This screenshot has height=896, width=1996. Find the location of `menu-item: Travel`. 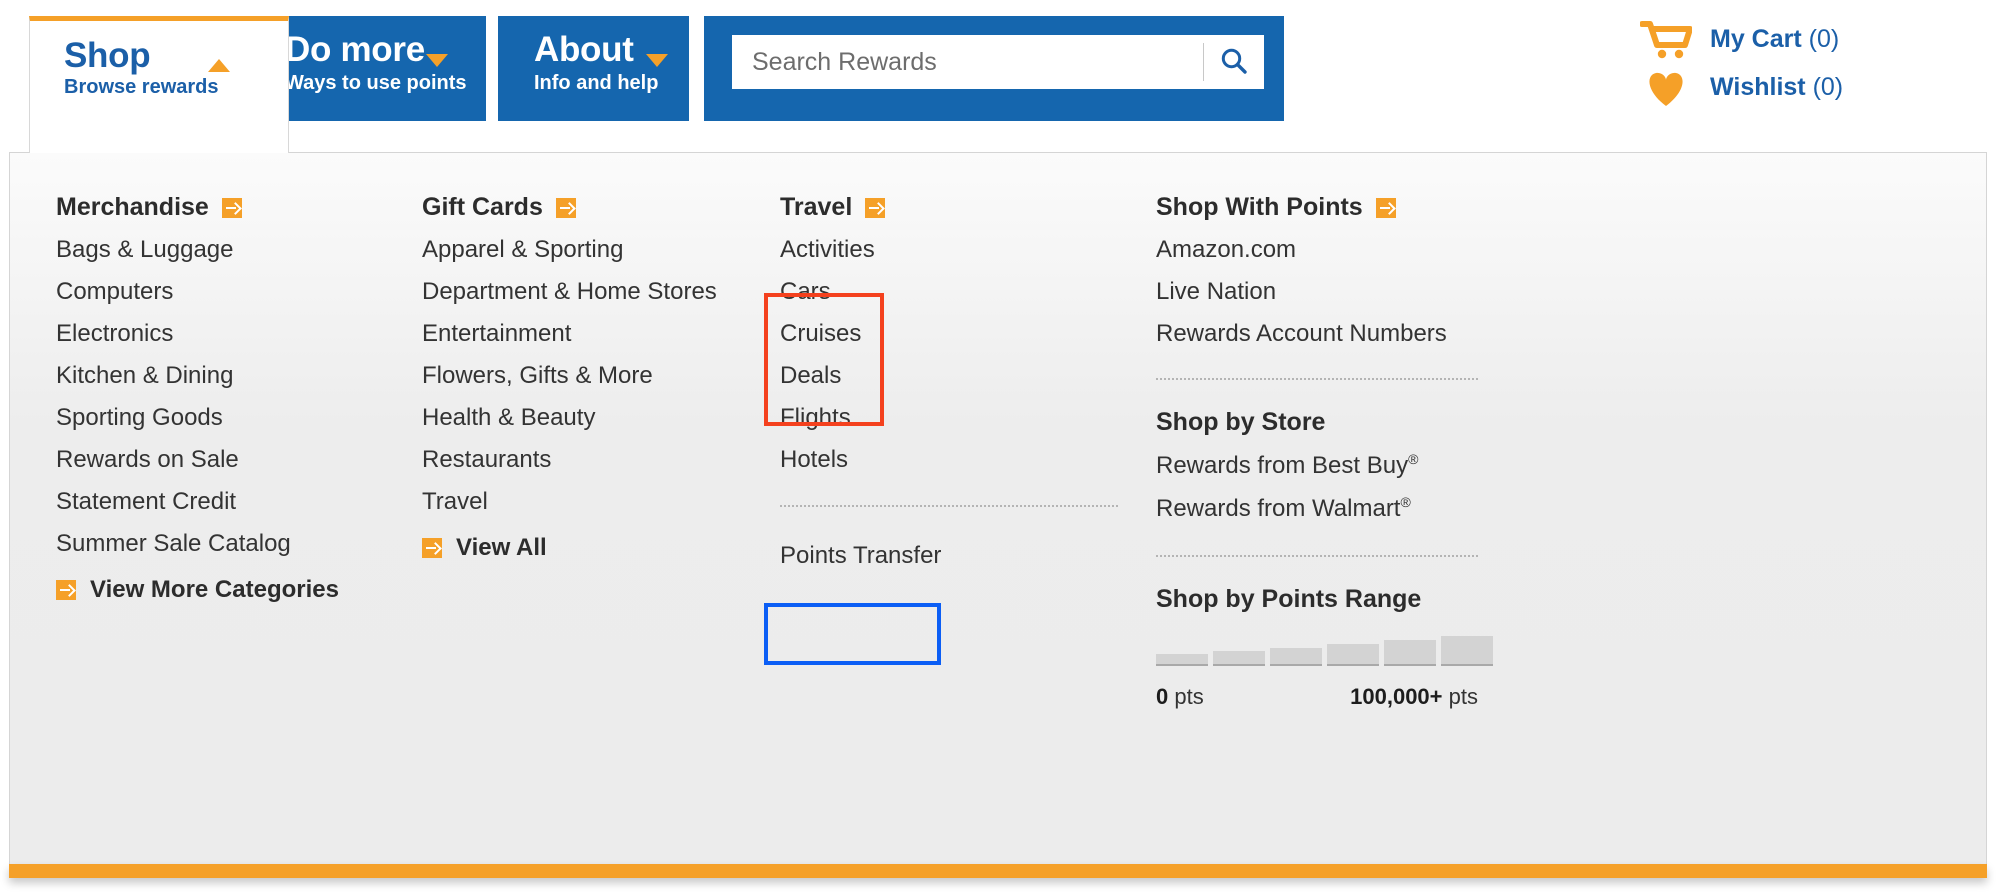

menu-item: Travel is located at coordinates (587, 502).